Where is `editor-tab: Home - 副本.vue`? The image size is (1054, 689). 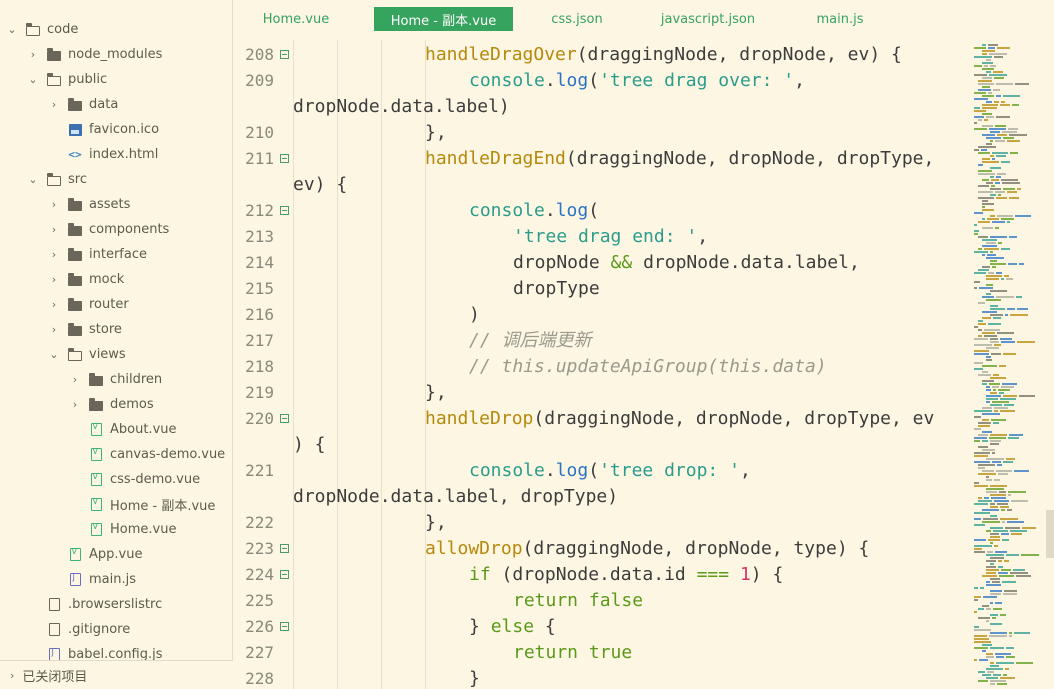 editor-tab: Home - 副本.vue is located at coordinates (443, 19).